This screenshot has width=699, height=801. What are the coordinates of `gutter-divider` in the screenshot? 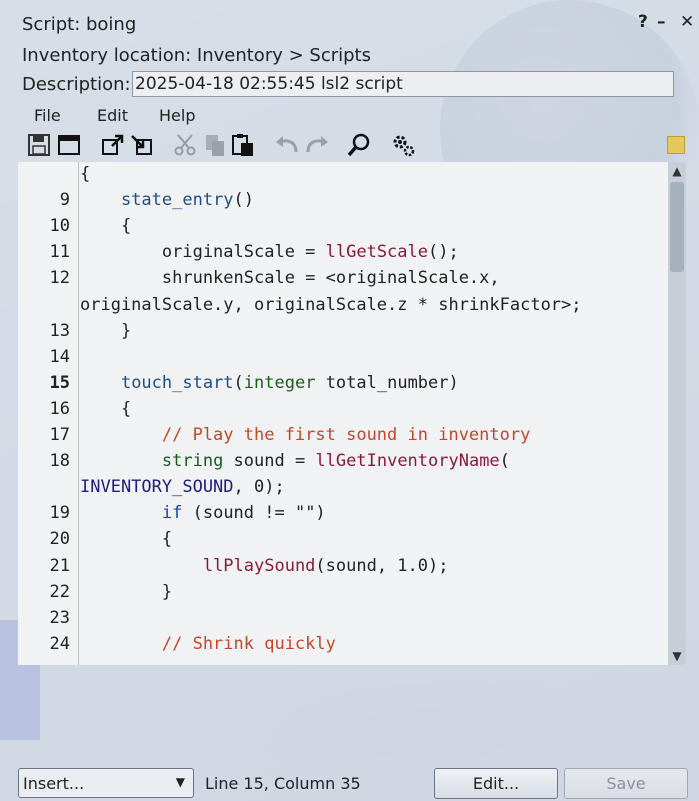 It's located at (78, 413).